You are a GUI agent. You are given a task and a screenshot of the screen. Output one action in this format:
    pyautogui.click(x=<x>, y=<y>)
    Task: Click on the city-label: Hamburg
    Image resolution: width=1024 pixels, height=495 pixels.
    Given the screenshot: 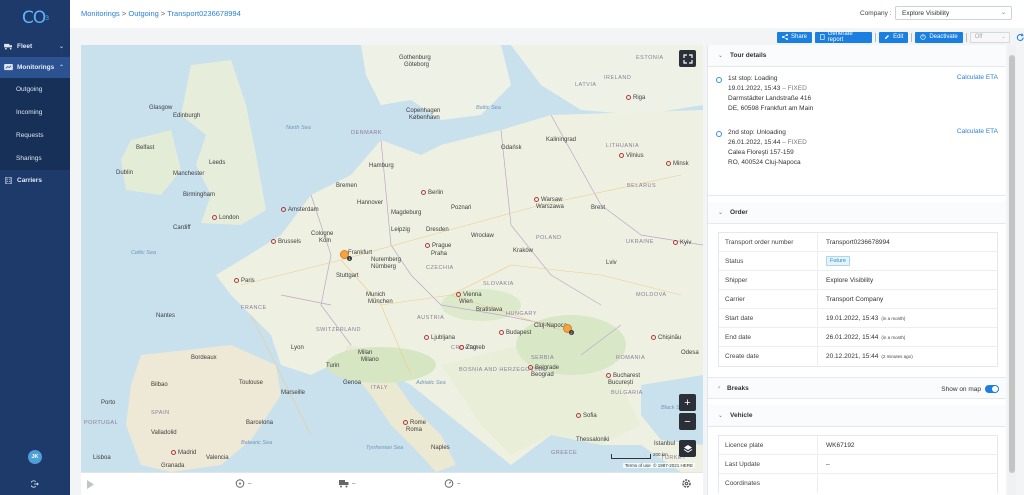 What is the action you would take?
    pyautogui.click(x=381, y=166)
    